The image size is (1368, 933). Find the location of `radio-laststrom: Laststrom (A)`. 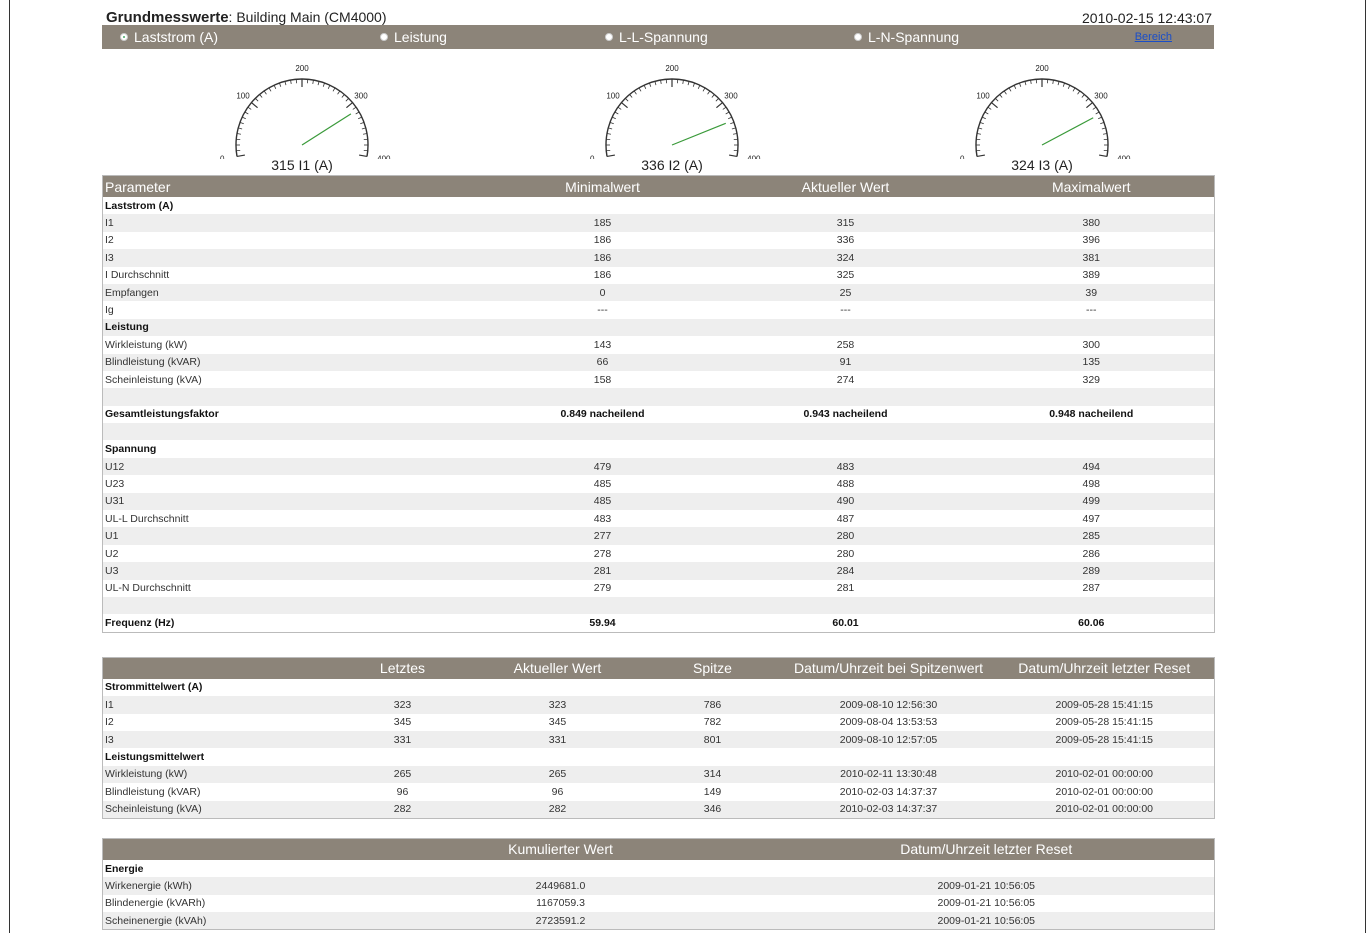

radio-laststrom: Laststrom (A) is located at coordinates (169, 37).